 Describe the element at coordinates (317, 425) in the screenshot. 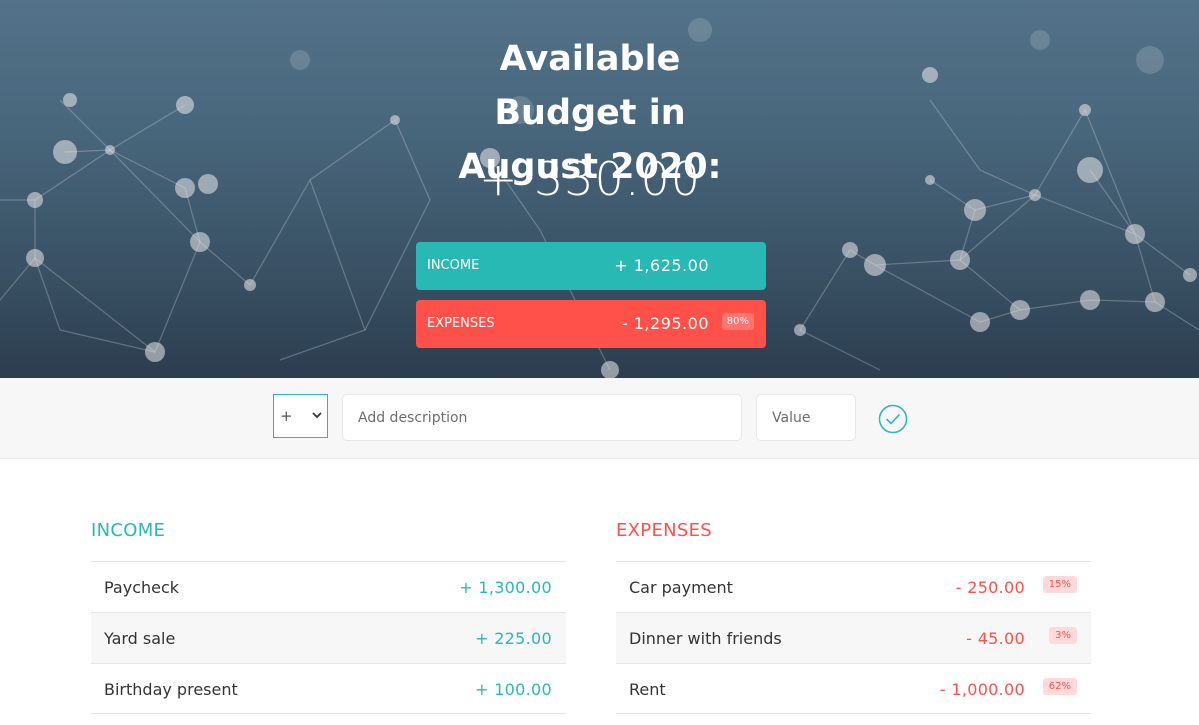

I see `chevron-down-icon` at that location.